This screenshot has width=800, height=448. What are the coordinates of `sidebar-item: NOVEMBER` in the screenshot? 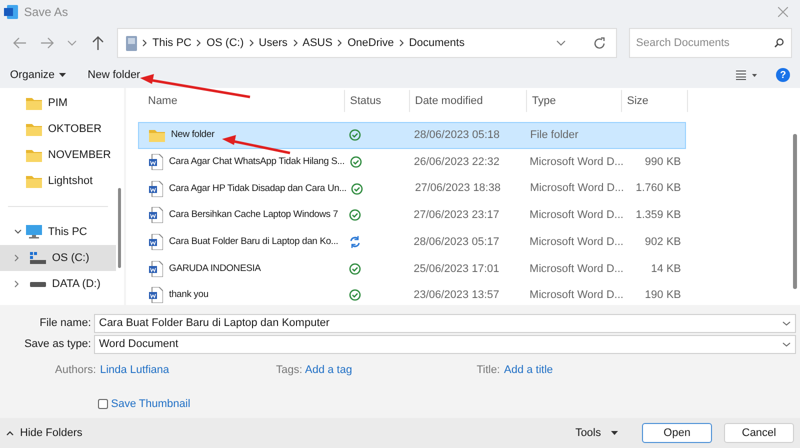 It's located at (58, 155).